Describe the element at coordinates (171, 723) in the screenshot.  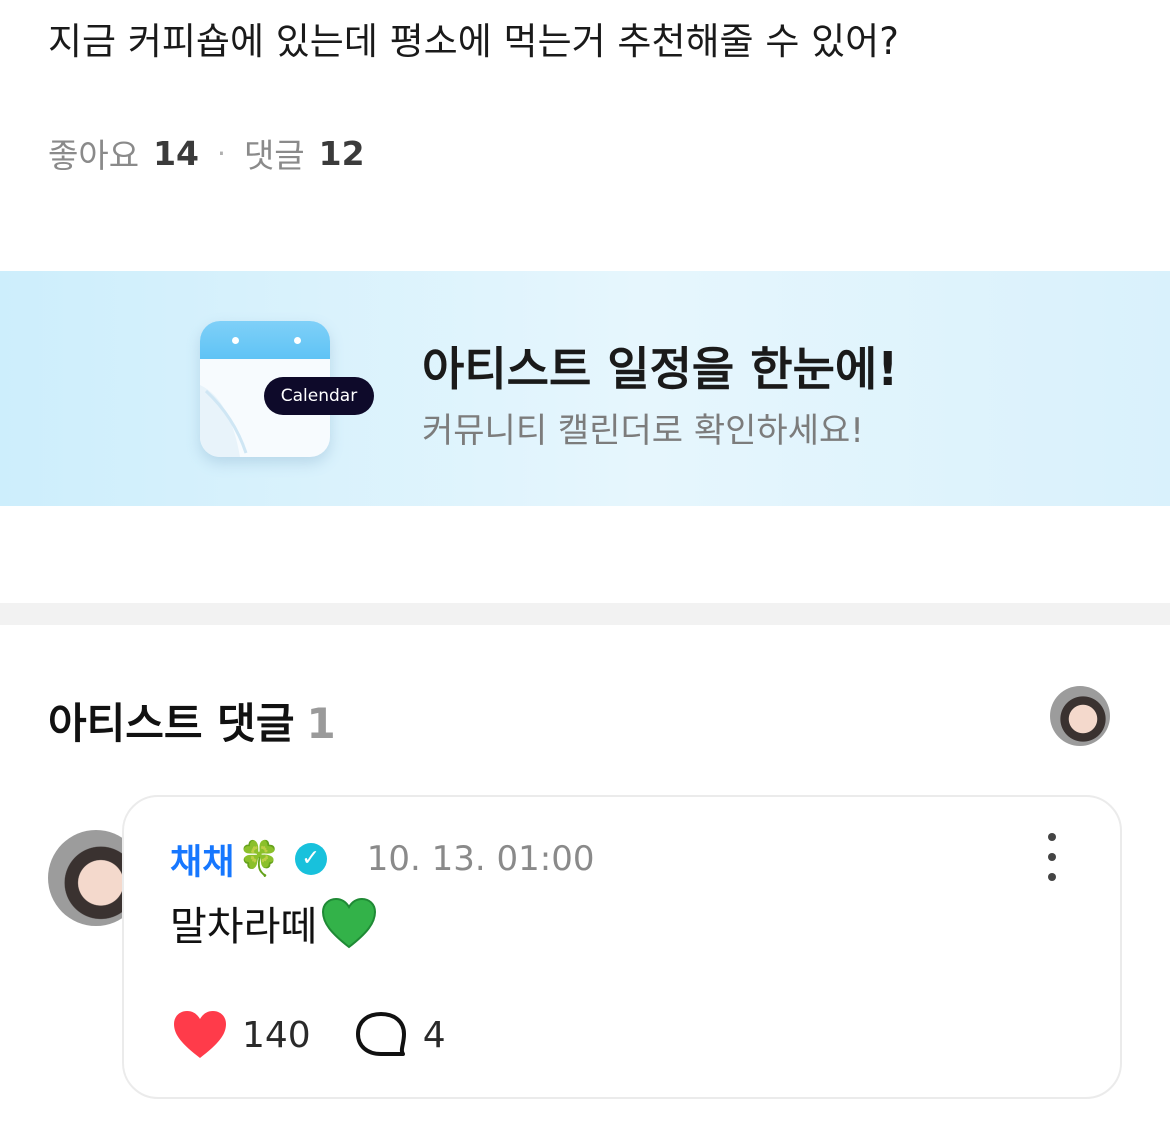
I see `artist-comments-title: 아티스트 댓글` at that location.